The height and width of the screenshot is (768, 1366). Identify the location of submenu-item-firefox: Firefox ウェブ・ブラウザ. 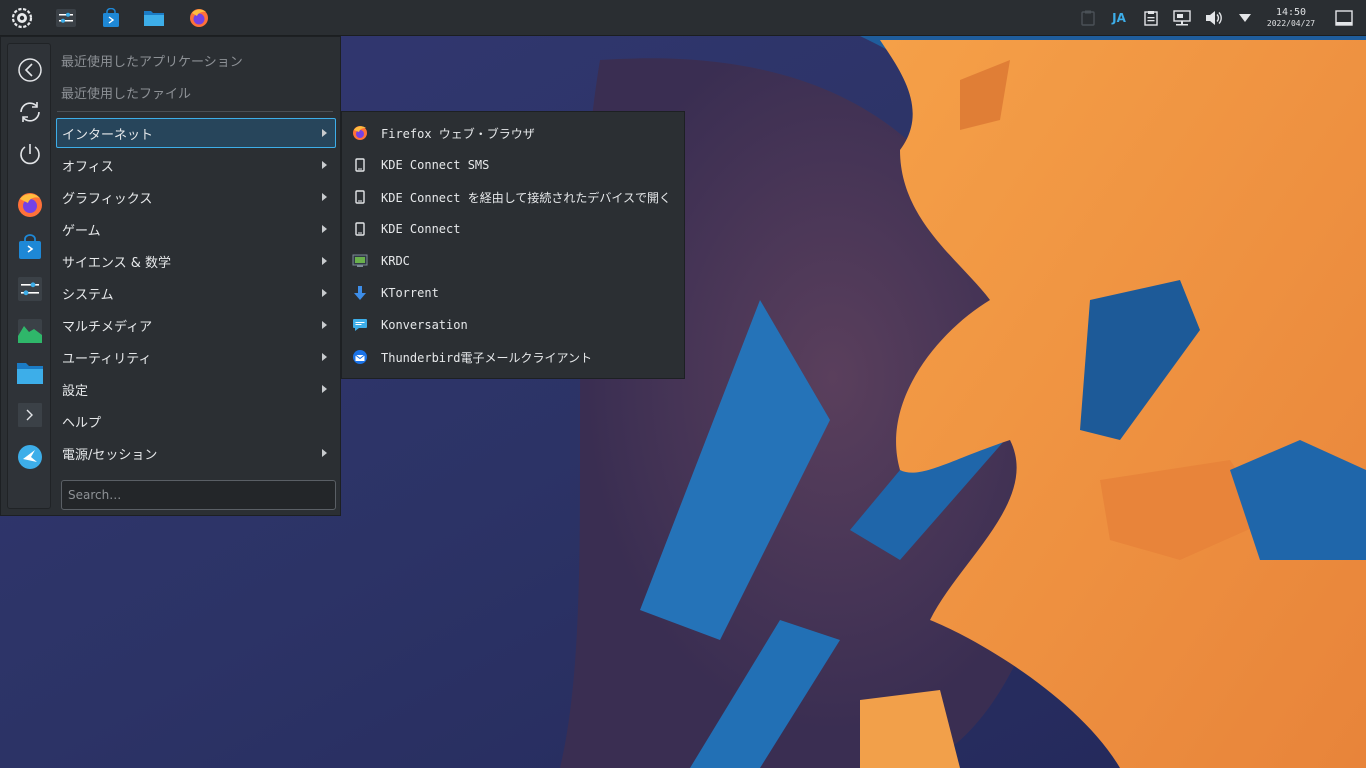
(515, 133).